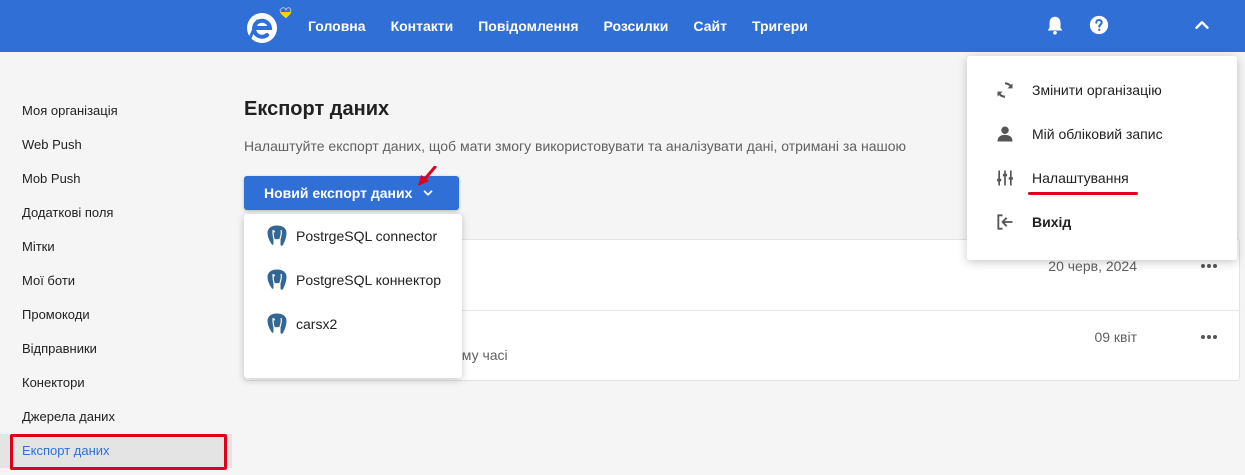 The image size is (1245, 475). I want to click on row-date: 09 квіт, so click(1115, 337).